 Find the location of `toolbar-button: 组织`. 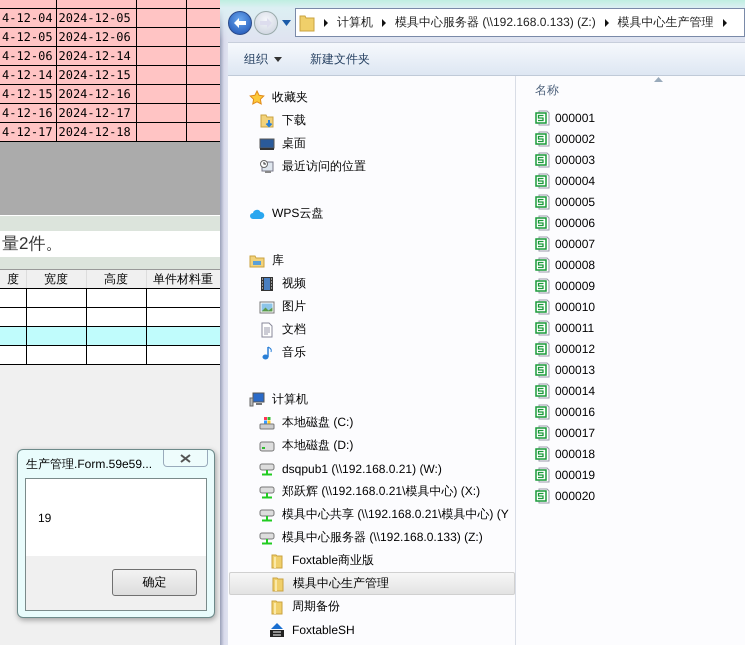

toolbar-button: 组织 is located at coordinates (263, 59).